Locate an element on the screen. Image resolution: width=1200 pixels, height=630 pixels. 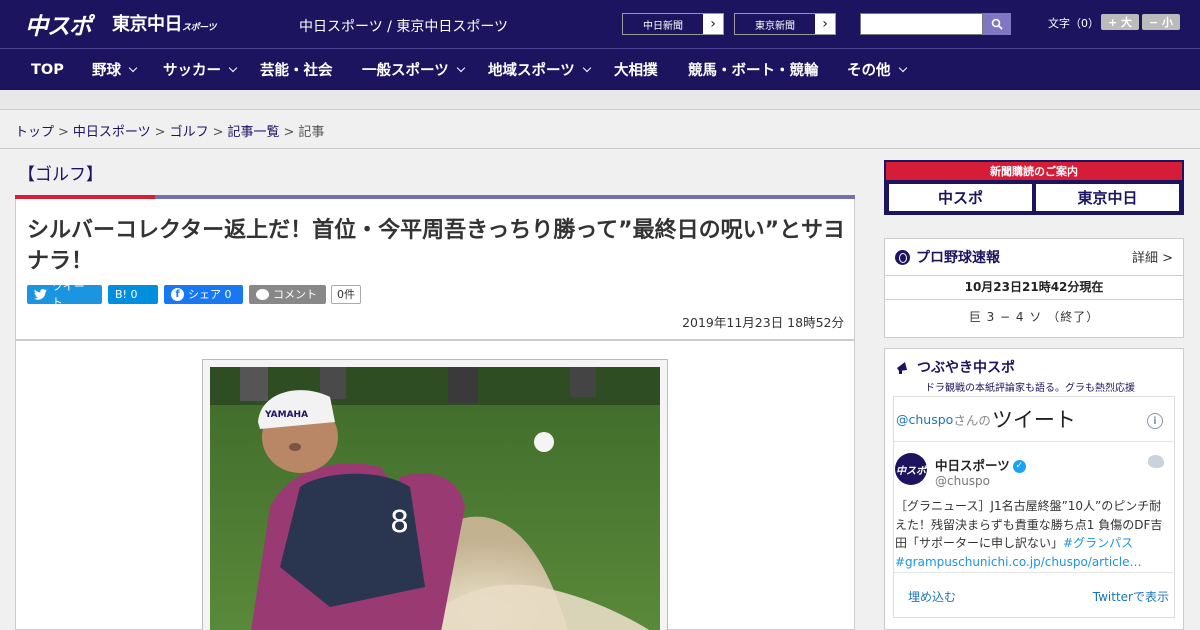
nav-label: 大相撲 is located at coordinates (636, 71).